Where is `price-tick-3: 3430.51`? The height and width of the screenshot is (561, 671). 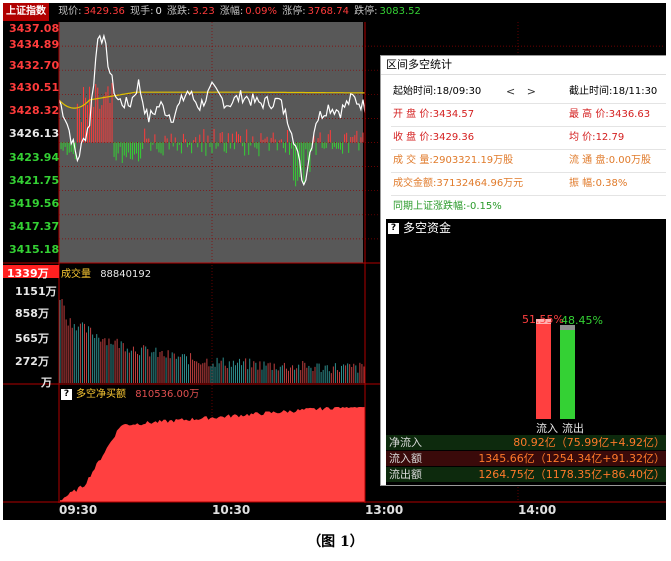 price-tick-3: 3430.51 is located at coordinates (34, 87).